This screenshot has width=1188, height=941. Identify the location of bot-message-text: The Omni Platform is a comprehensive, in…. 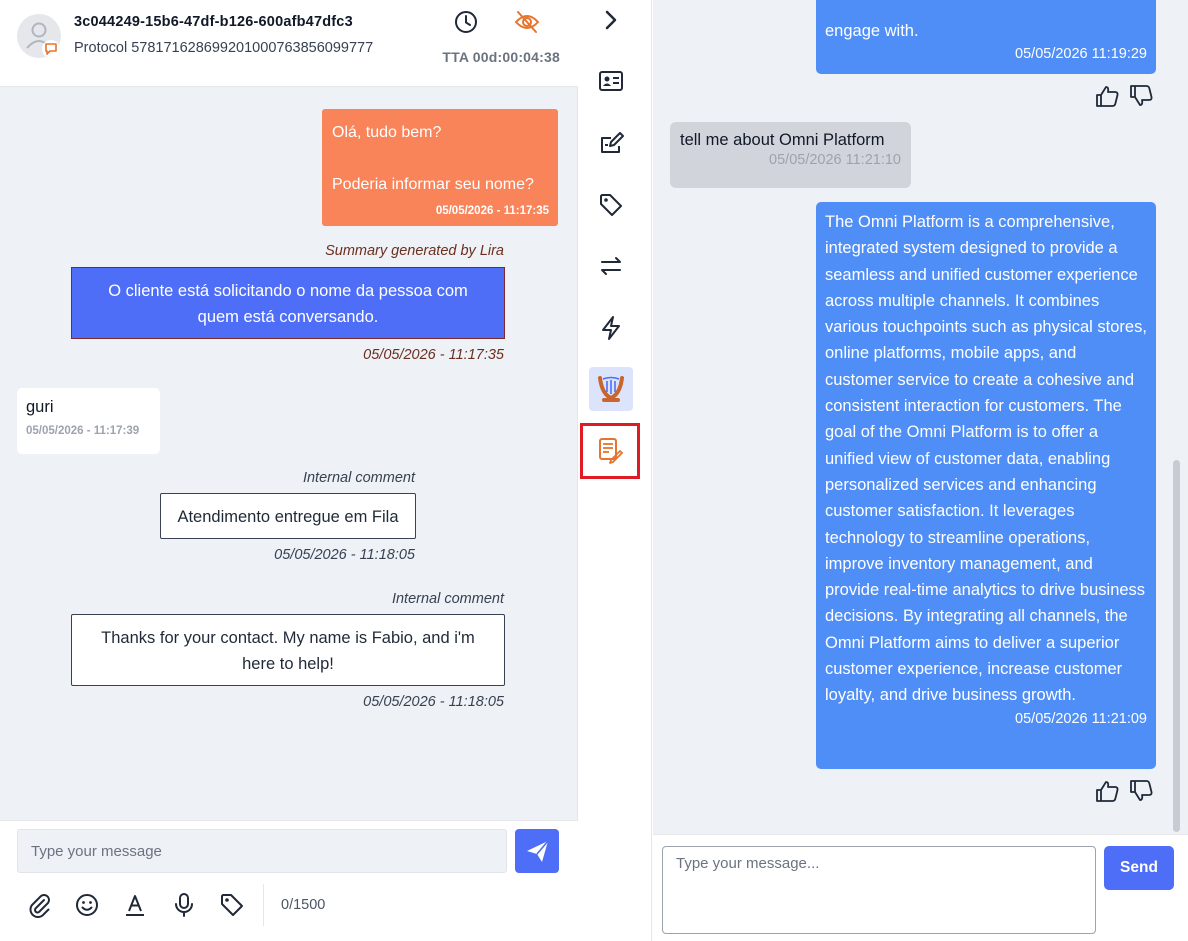
(986, 459).